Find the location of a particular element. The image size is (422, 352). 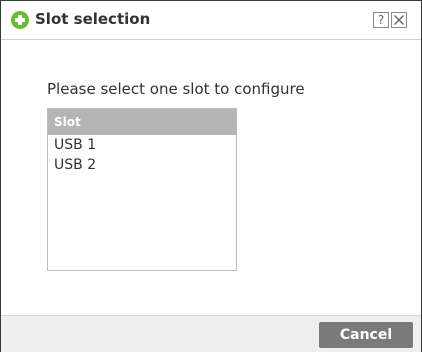

dialog-footer: Cancel is located at coordinates (211, 333).